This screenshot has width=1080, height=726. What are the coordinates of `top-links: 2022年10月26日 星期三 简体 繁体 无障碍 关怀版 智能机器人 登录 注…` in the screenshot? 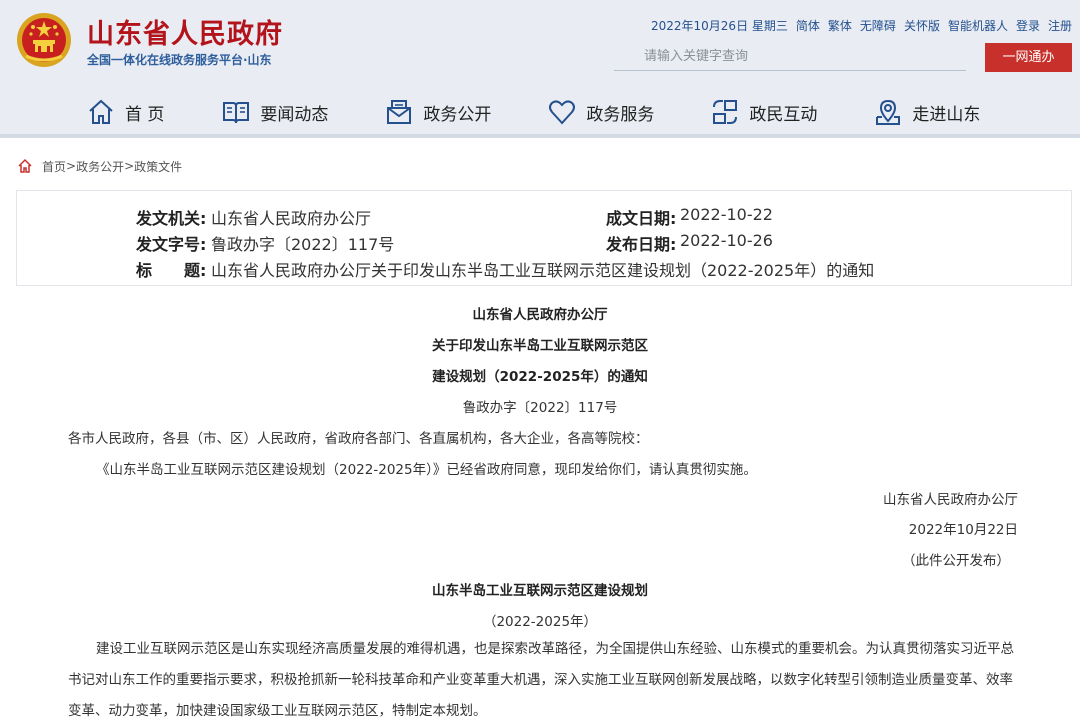 It's located at (861, 25).